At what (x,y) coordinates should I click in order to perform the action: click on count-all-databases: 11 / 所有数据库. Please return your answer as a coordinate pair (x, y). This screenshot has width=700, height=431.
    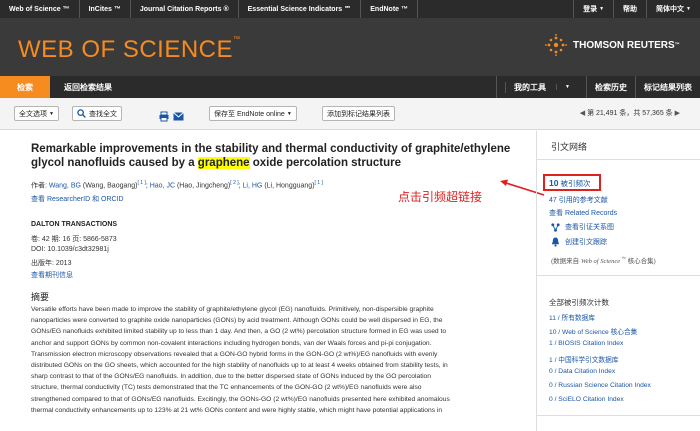
    Looking at the image, I should click on (572, 317).